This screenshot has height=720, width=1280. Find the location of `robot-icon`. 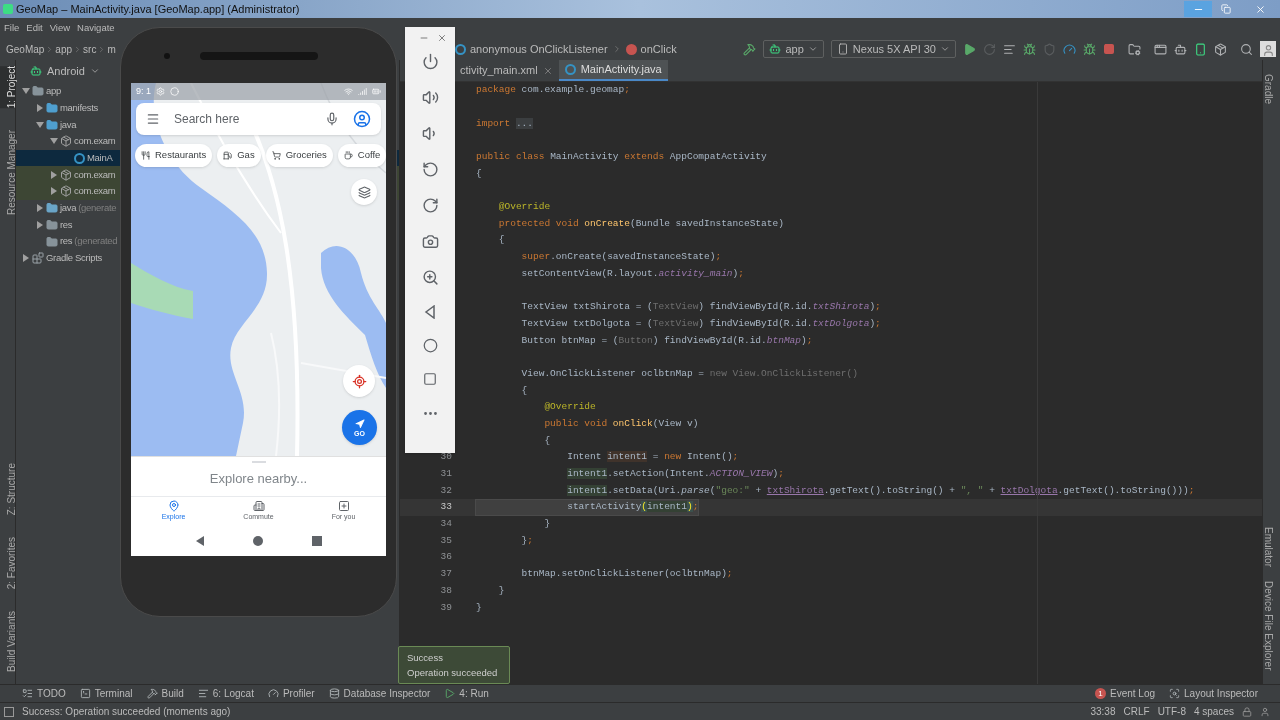

robot-icon is located at coordinates (1180, 49).